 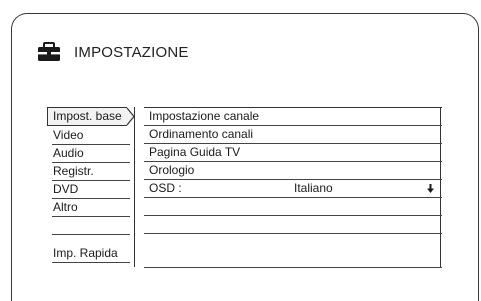 What do you see at coordinates (204, 116) in the screenshot?
I see `option-label: Impostazione canale` at bounding box center [204, 116].